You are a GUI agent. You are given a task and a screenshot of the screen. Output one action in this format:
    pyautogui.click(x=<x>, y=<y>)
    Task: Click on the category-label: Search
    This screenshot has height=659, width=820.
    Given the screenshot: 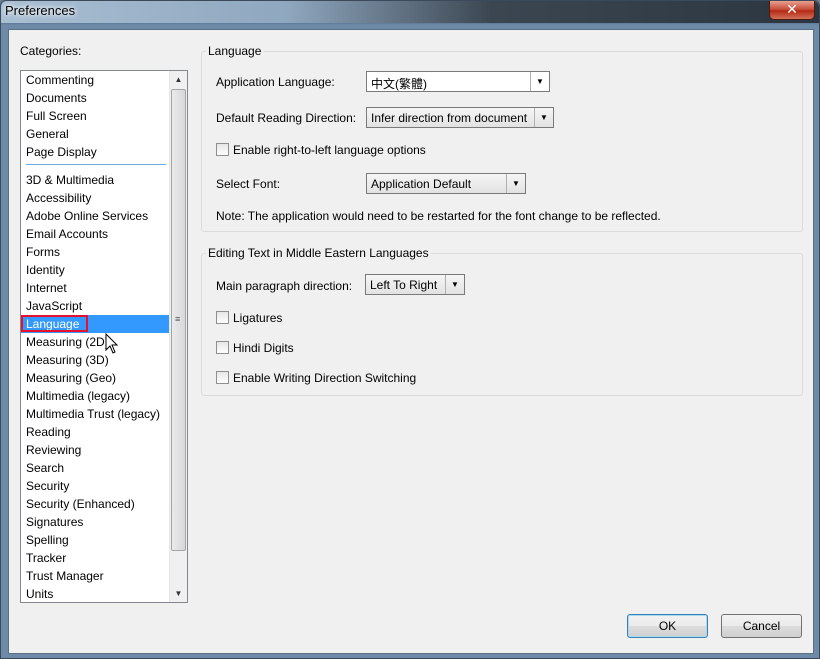 What is the action you would take?
    pyautogui.click(x=45, y=468)
    